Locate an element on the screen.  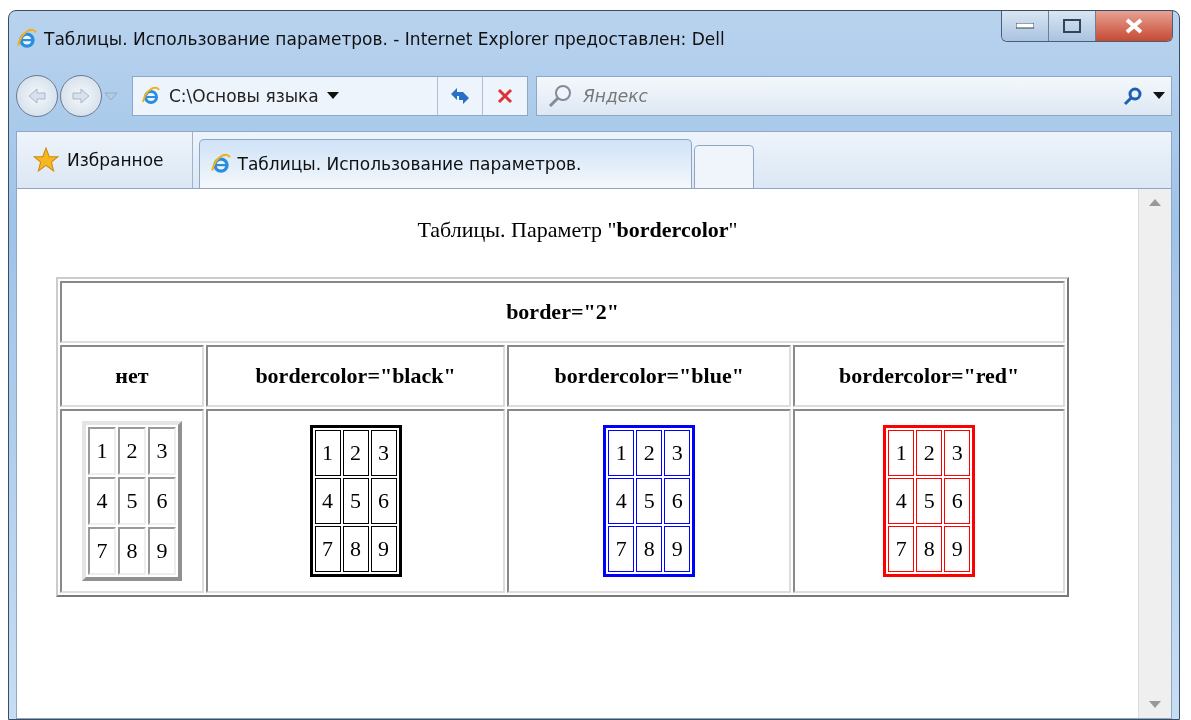
header-cell: bordercolor="blue" is located at coordinates (649, 376).